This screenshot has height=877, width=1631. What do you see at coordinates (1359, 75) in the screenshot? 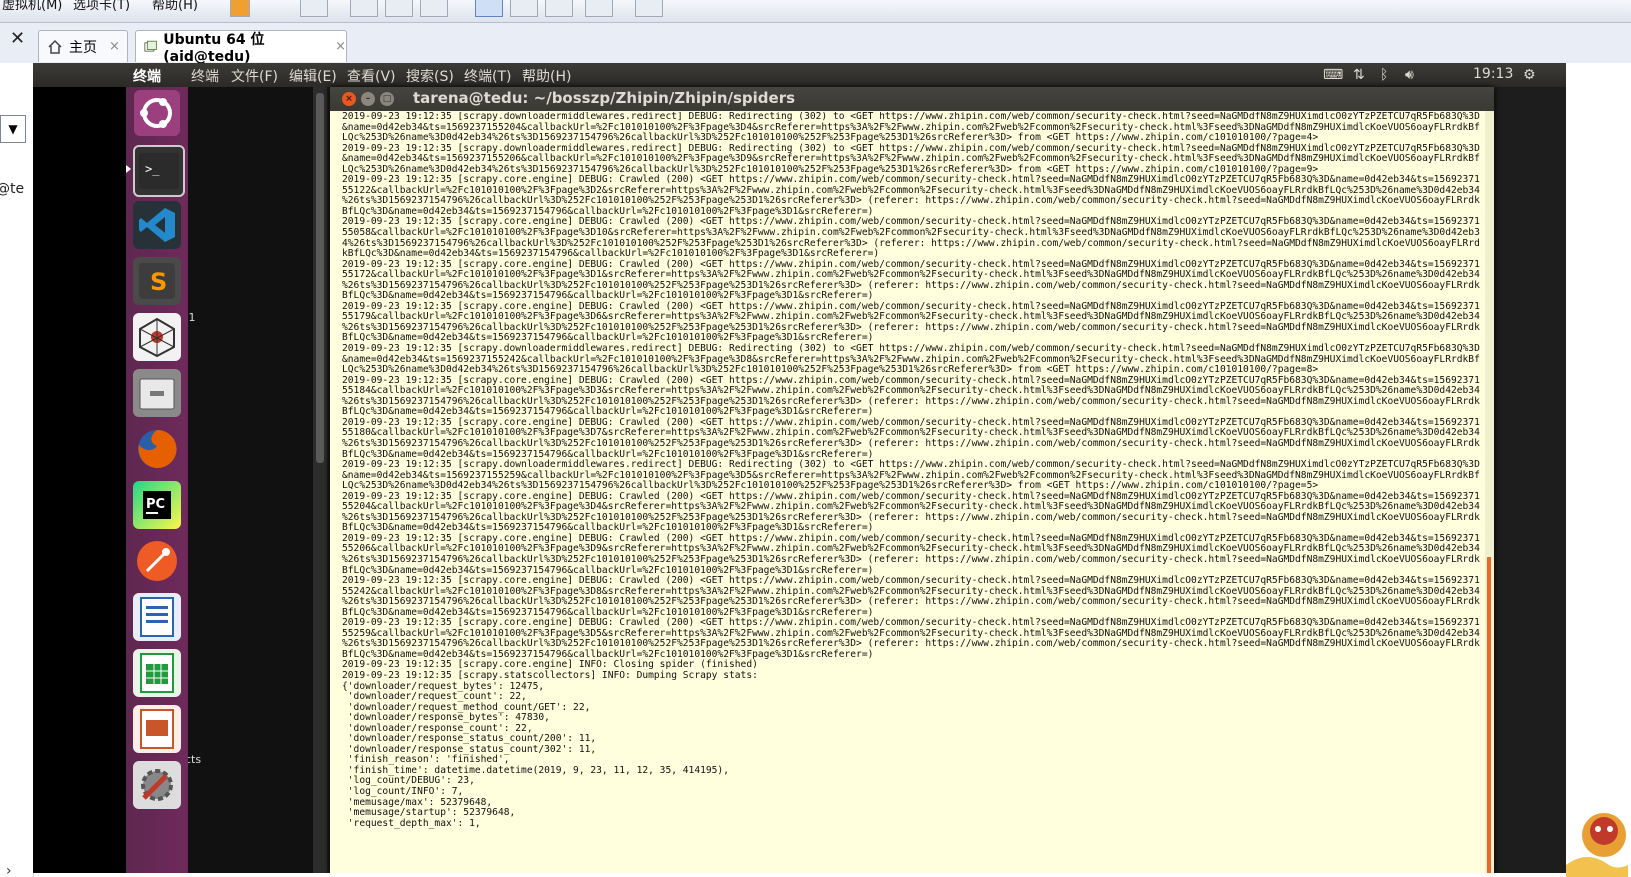
I see `network-icon: ⇅` at bounding box center [1359, 75].